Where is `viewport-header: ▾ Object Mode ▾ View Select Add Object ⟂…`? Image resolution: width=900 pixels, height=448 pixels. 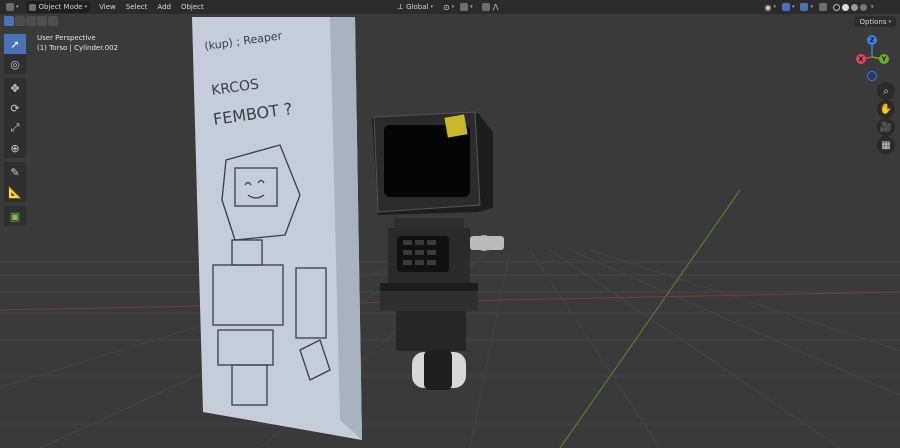
viewport-header: ▾ Object Mode ▾ View Select Add Object ⟂… is located at coordinates (450, 7).